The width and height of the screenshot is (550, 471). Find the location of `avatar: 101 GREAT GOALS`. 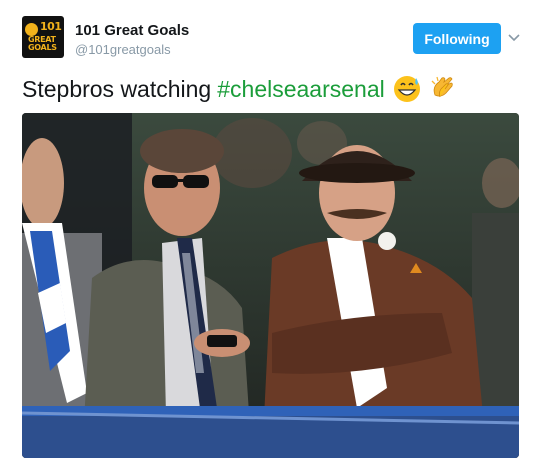

avatar: 101 GREAT GOALS is located at coordinates (43, 37).